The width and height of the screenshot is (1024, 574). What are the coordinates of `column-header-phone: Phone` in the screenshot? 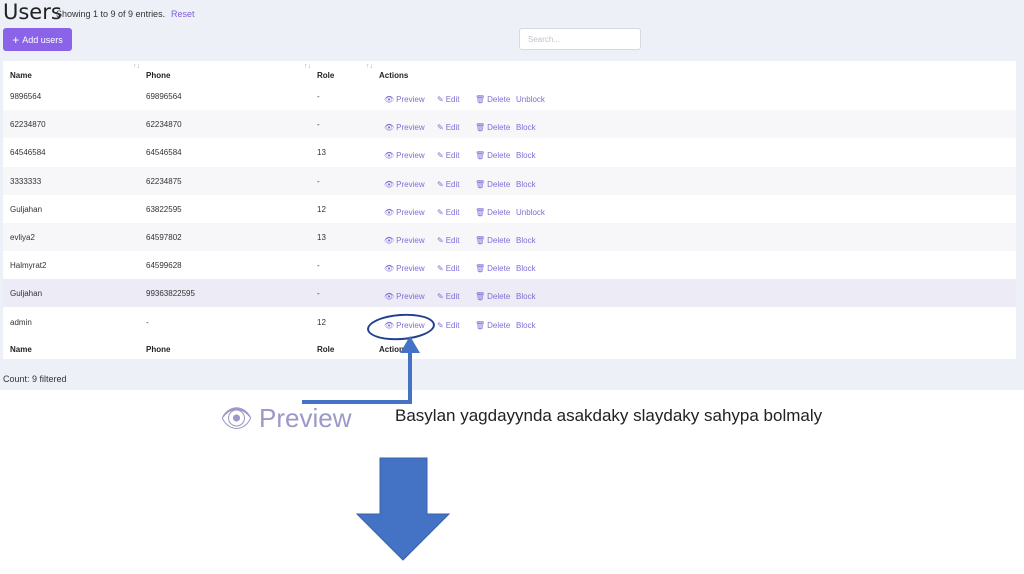 It's located at (158, 75).